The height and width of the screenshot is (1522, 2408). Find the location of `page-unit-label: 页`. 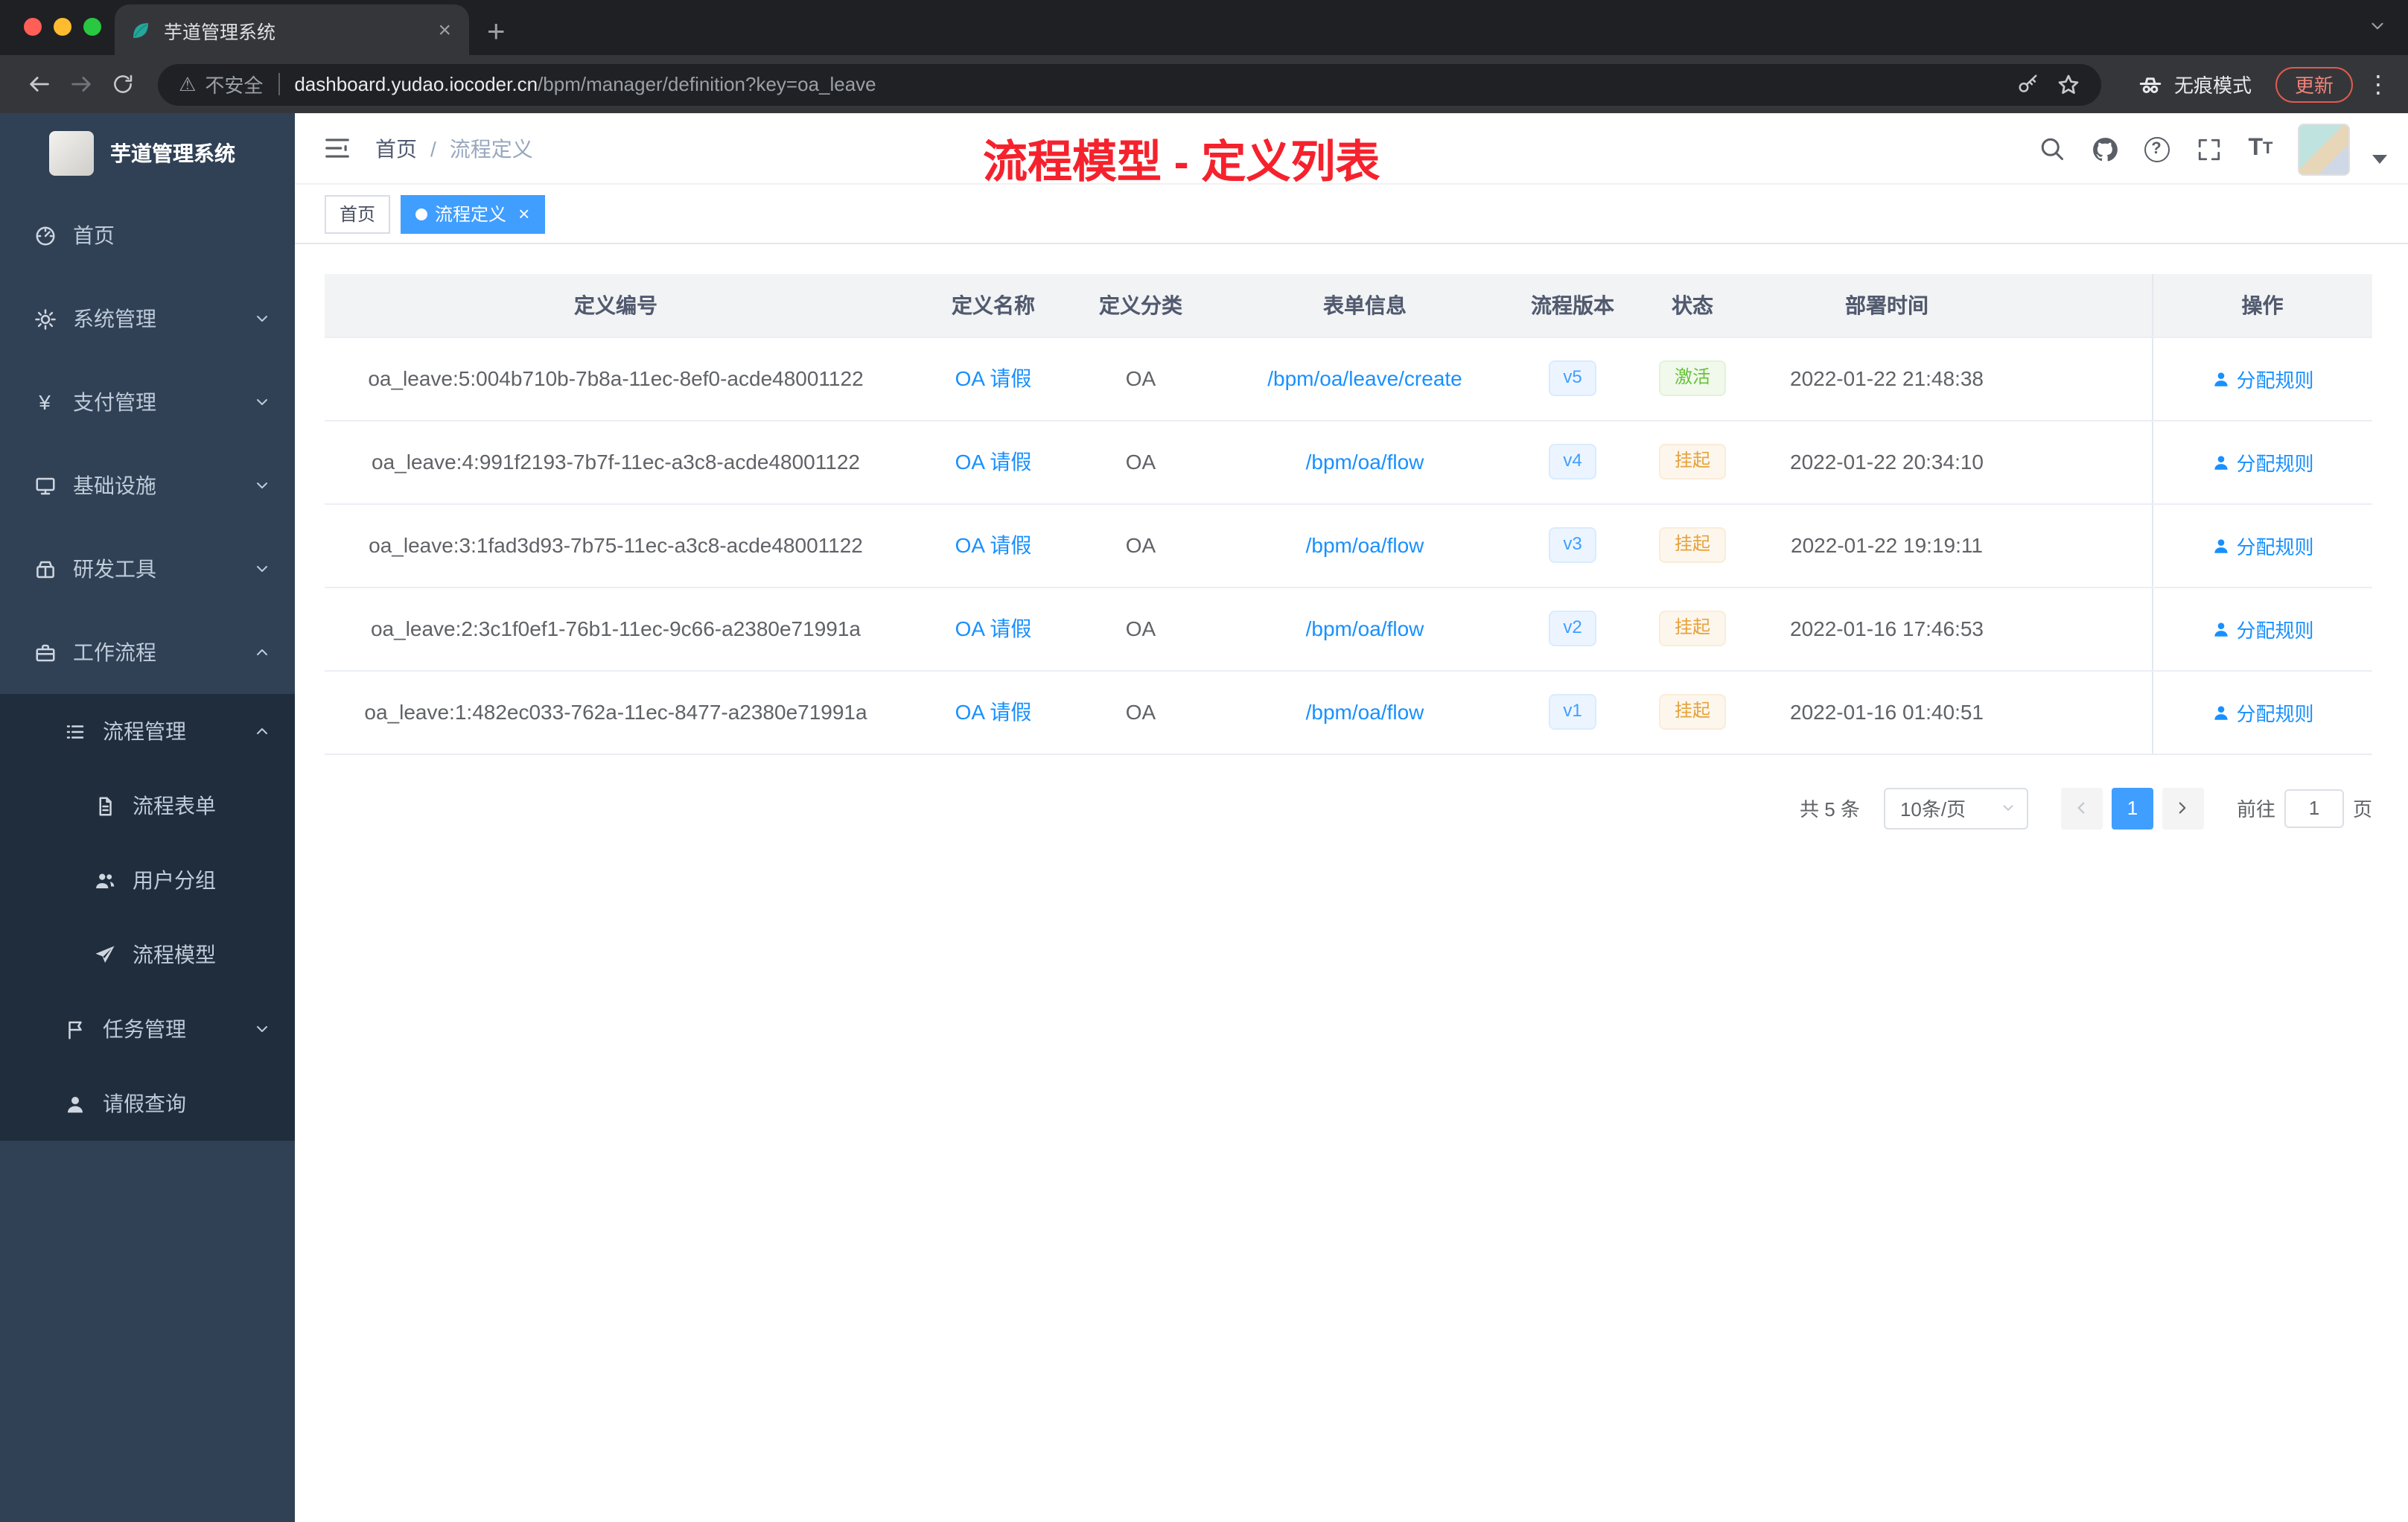

page-unit-label: 页 is located at coordinates (2362, 809).